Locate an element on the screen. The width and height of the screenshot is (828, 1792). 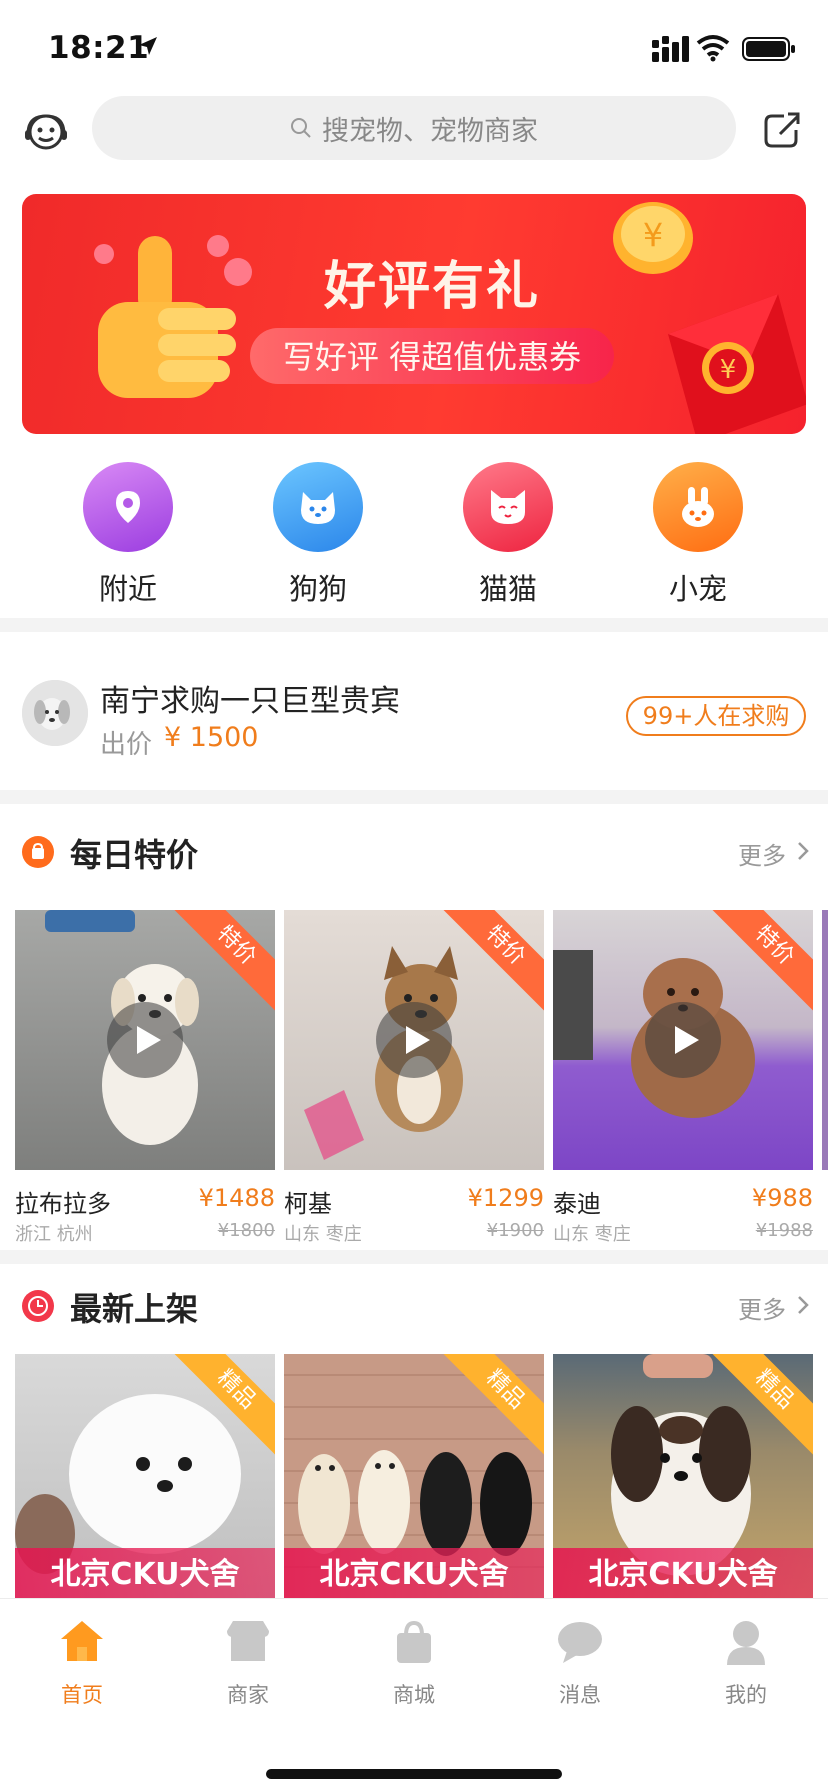
pet-location: 浙江 杭州 is located at coordinates (54, 1234).